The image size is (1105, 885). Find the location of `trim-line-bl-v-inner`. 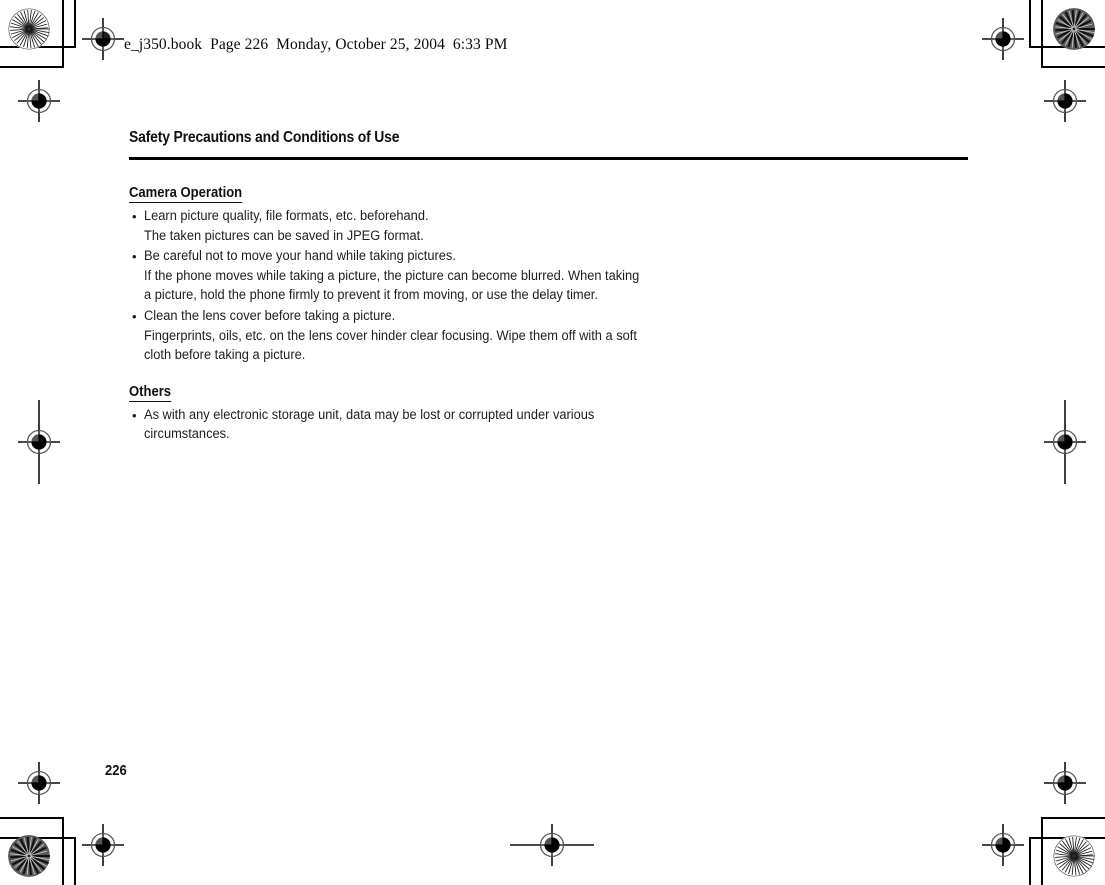

trim-line-bl-v-inner is located at coordinates (75, 861).